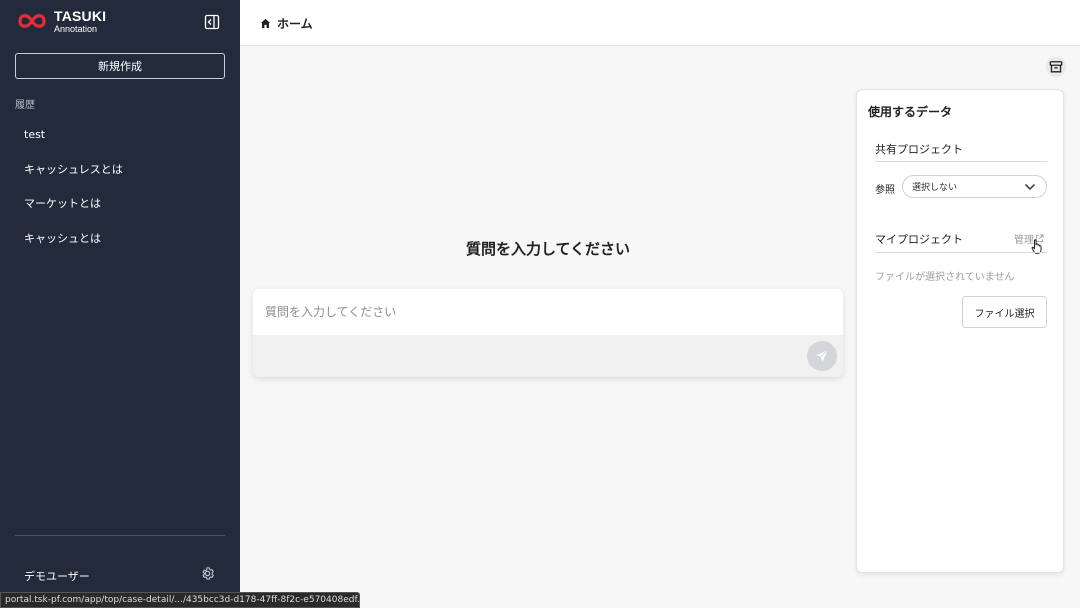 Image resolution: width=1080 pixels, height=608 pixels. I want to click on no-file-text: ファイルが選択されていません, so click(945, 277).